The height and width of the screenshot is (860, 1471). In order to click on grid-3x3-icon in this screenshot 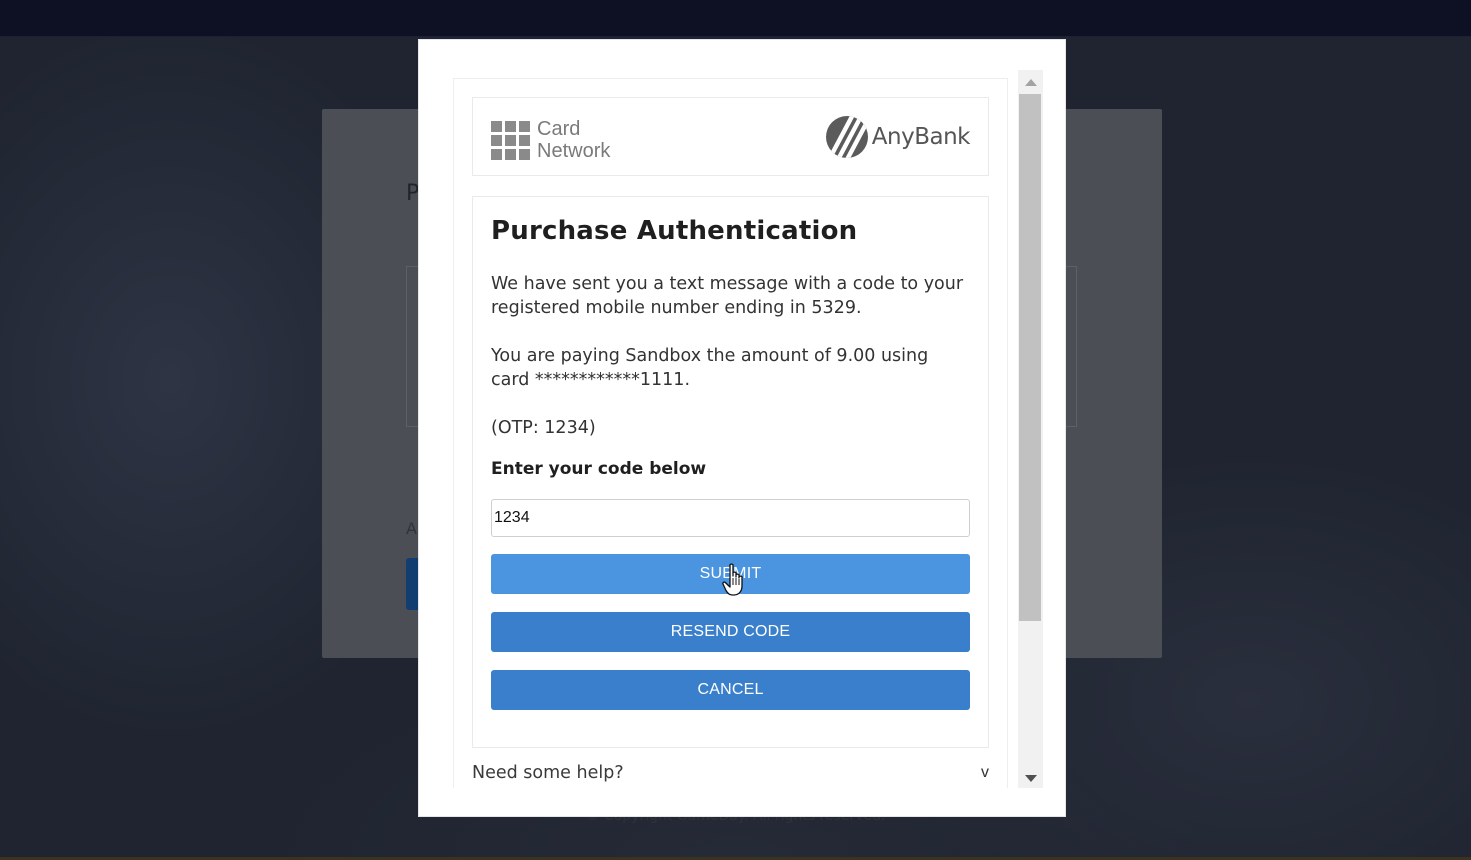, I will do `click(510, 140)`.